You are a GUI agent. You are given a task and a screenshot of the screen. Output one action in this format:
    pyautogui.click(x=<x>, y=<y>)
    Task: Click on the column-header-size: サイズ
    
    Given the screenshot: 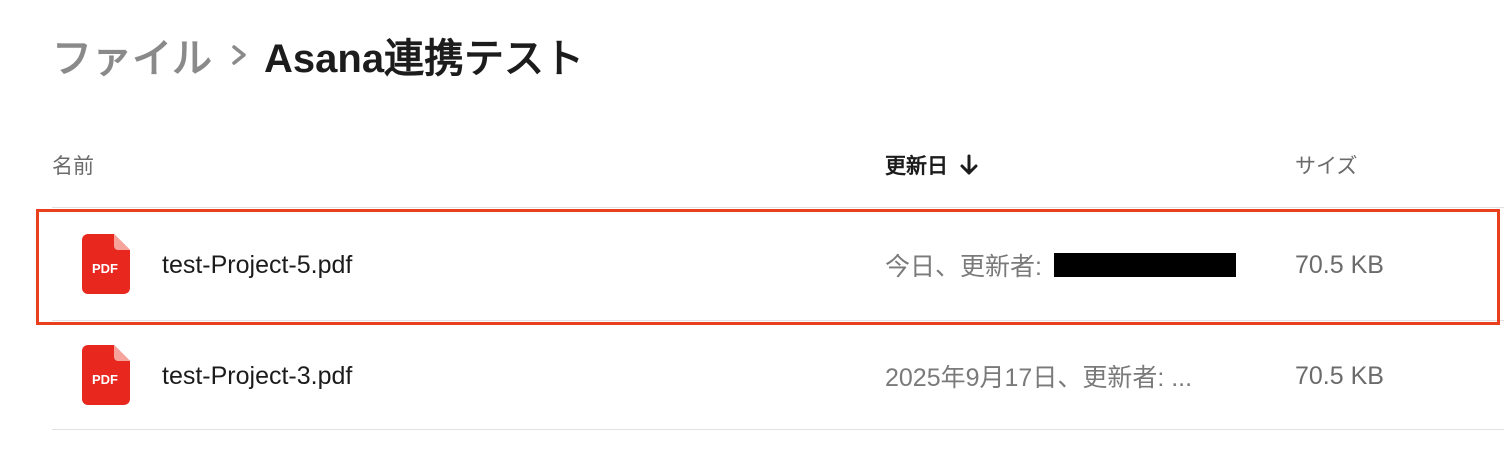 What is the action you would take?
    pyautogui.click(x=1326, y=165)
    